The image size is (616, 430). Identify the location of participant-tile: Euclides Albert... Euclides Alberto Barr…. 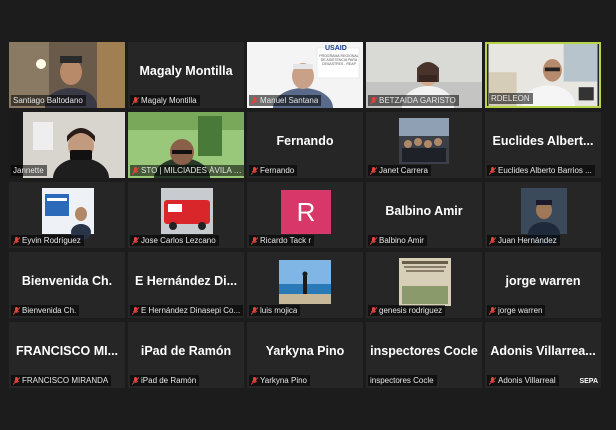
(543, 145).